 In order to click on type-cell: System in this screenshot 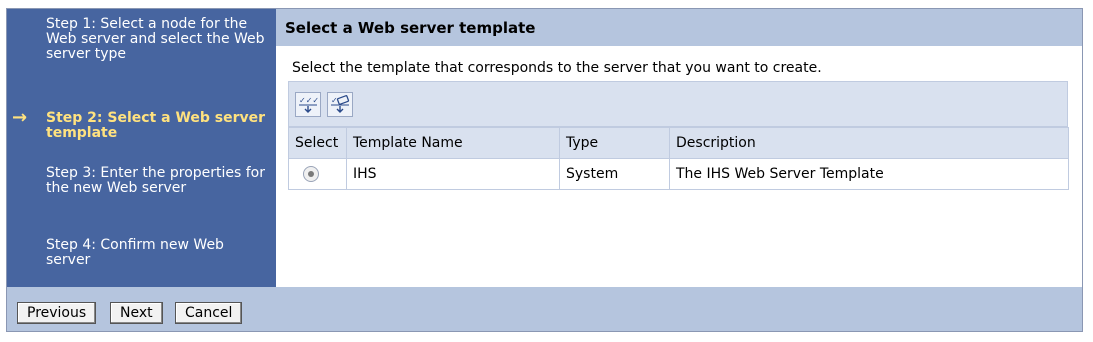, I will do `click(614, 174)`.